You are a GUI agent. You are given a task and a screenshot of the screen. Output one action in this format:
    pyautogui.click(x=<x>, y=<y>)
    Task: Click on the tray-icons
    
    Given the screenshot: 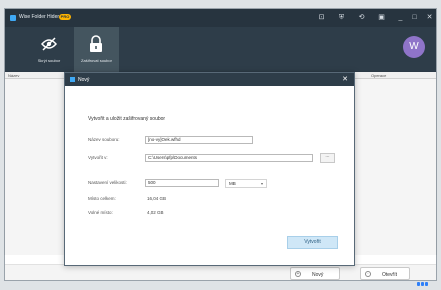 What is the action you would take?
    pyautogui.click(x=426, y=285)
    